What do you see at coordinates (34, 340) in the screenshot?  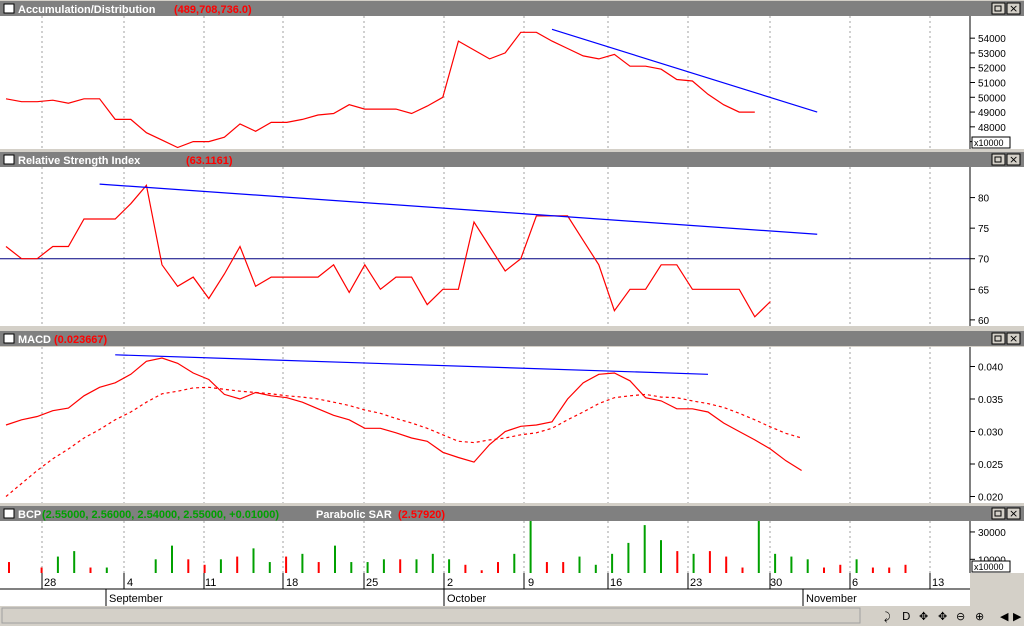 I see `macd-title: MACD` at bounding box center [34, 340].